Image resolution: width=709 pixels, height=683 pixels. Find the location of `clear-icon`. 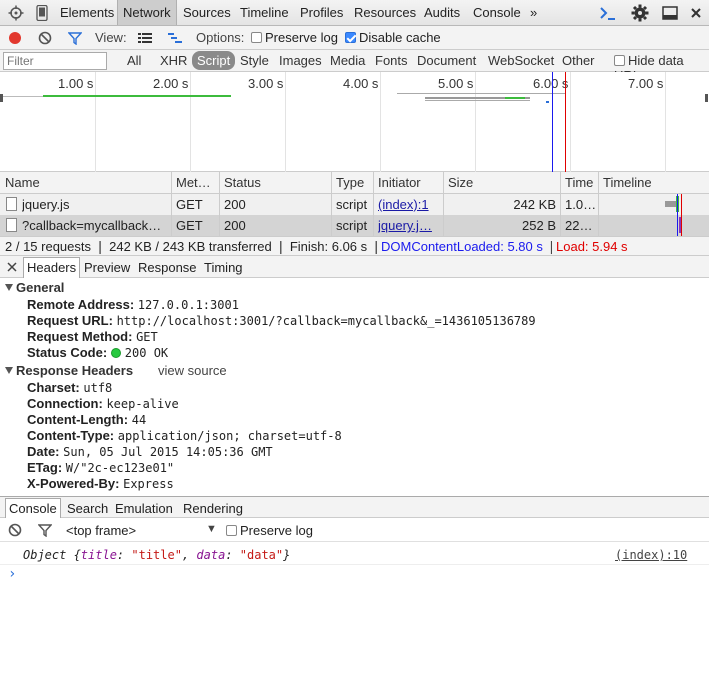

clear-icon is located at coordinates (45, 38).